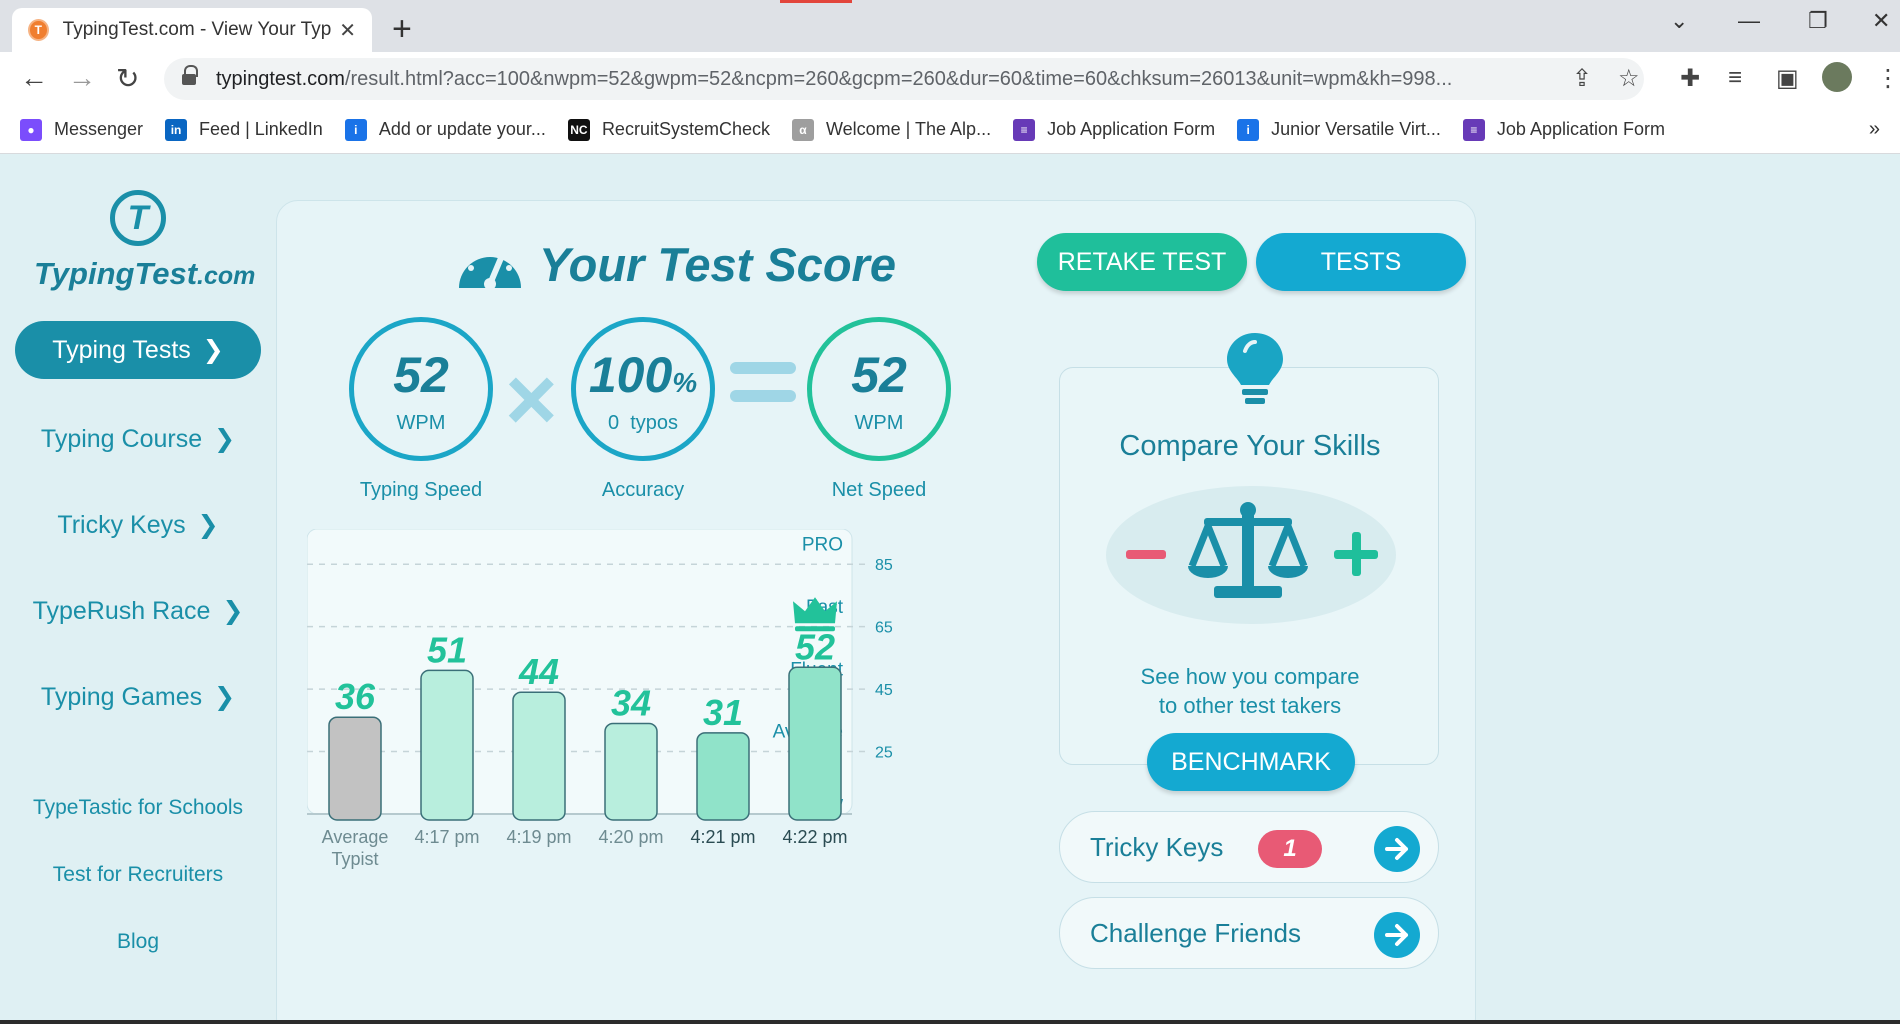 Image resolution: width=1900 pixels, height=1024 pixels. I want to click on bookmark-star-icon: ☆, so click(1629, 78).